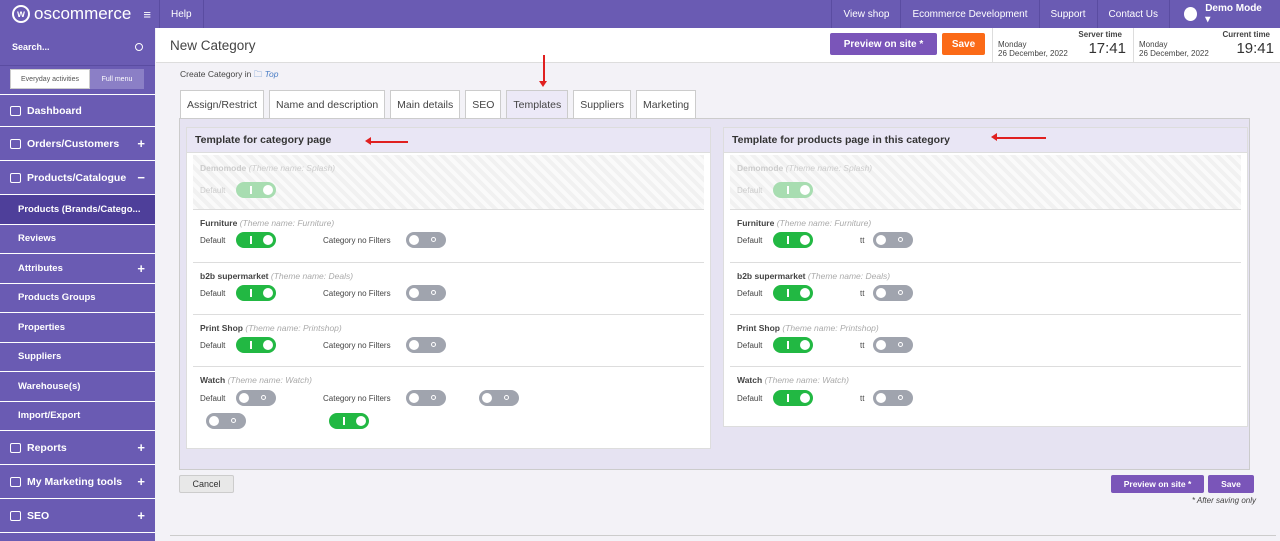 Image resolution: width=1280 pixels, height=541 pixels. Describe the element at coordinates (141, 177) in the screenshot. I see `collapse-icon: −` at that location.